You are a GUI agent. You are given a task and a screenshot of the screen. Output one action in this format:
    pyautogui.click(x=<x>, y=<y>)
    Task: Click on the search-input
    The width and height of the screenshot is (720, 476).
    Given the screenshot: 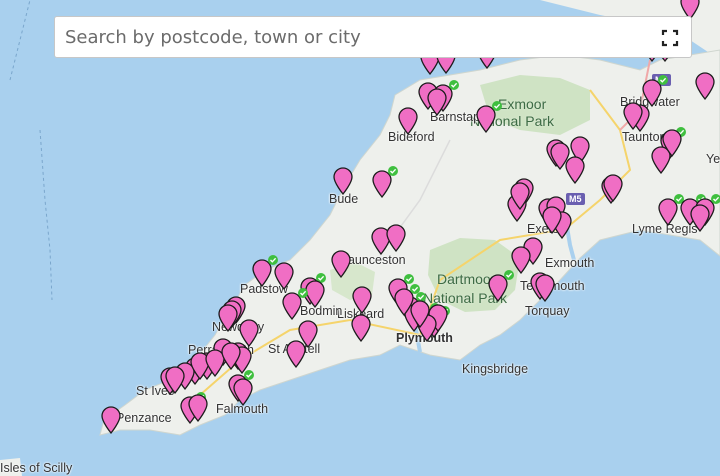 What is the action you would take?
    pyautogui.click(x=350, y=37)
    